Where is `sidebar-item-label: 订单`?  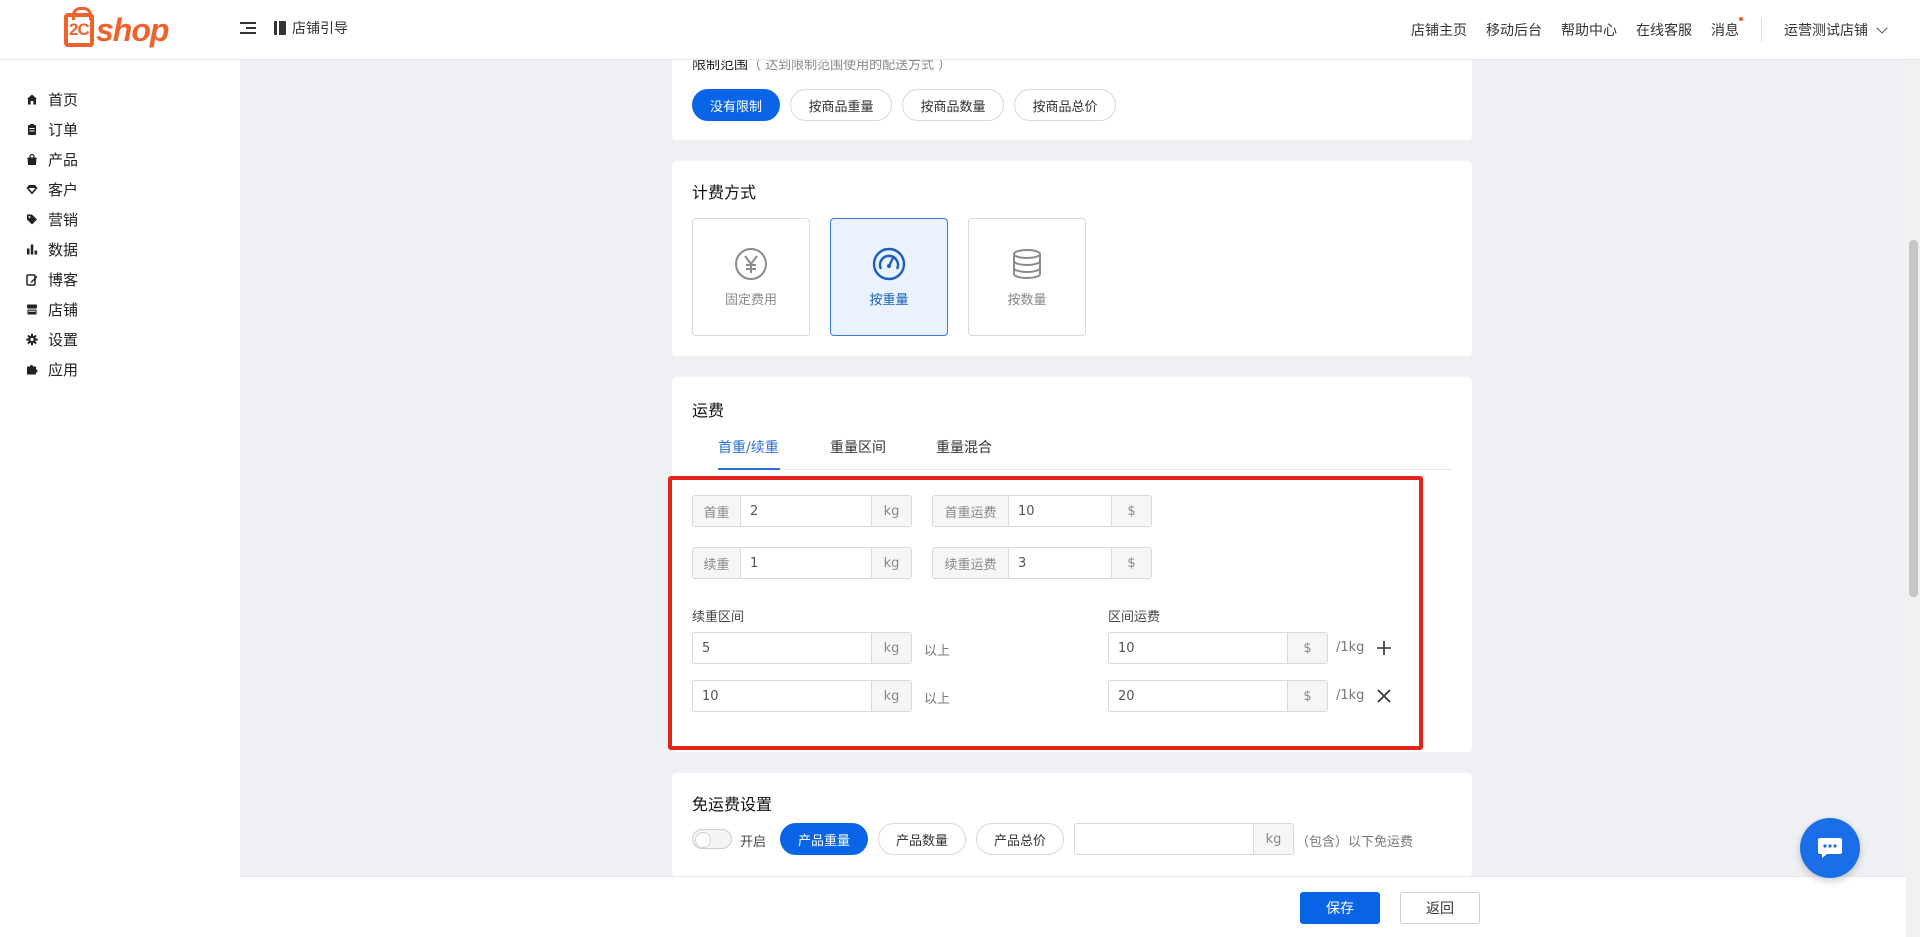 sidebar-item-label: 订单 is located at coordinates (63, 129).